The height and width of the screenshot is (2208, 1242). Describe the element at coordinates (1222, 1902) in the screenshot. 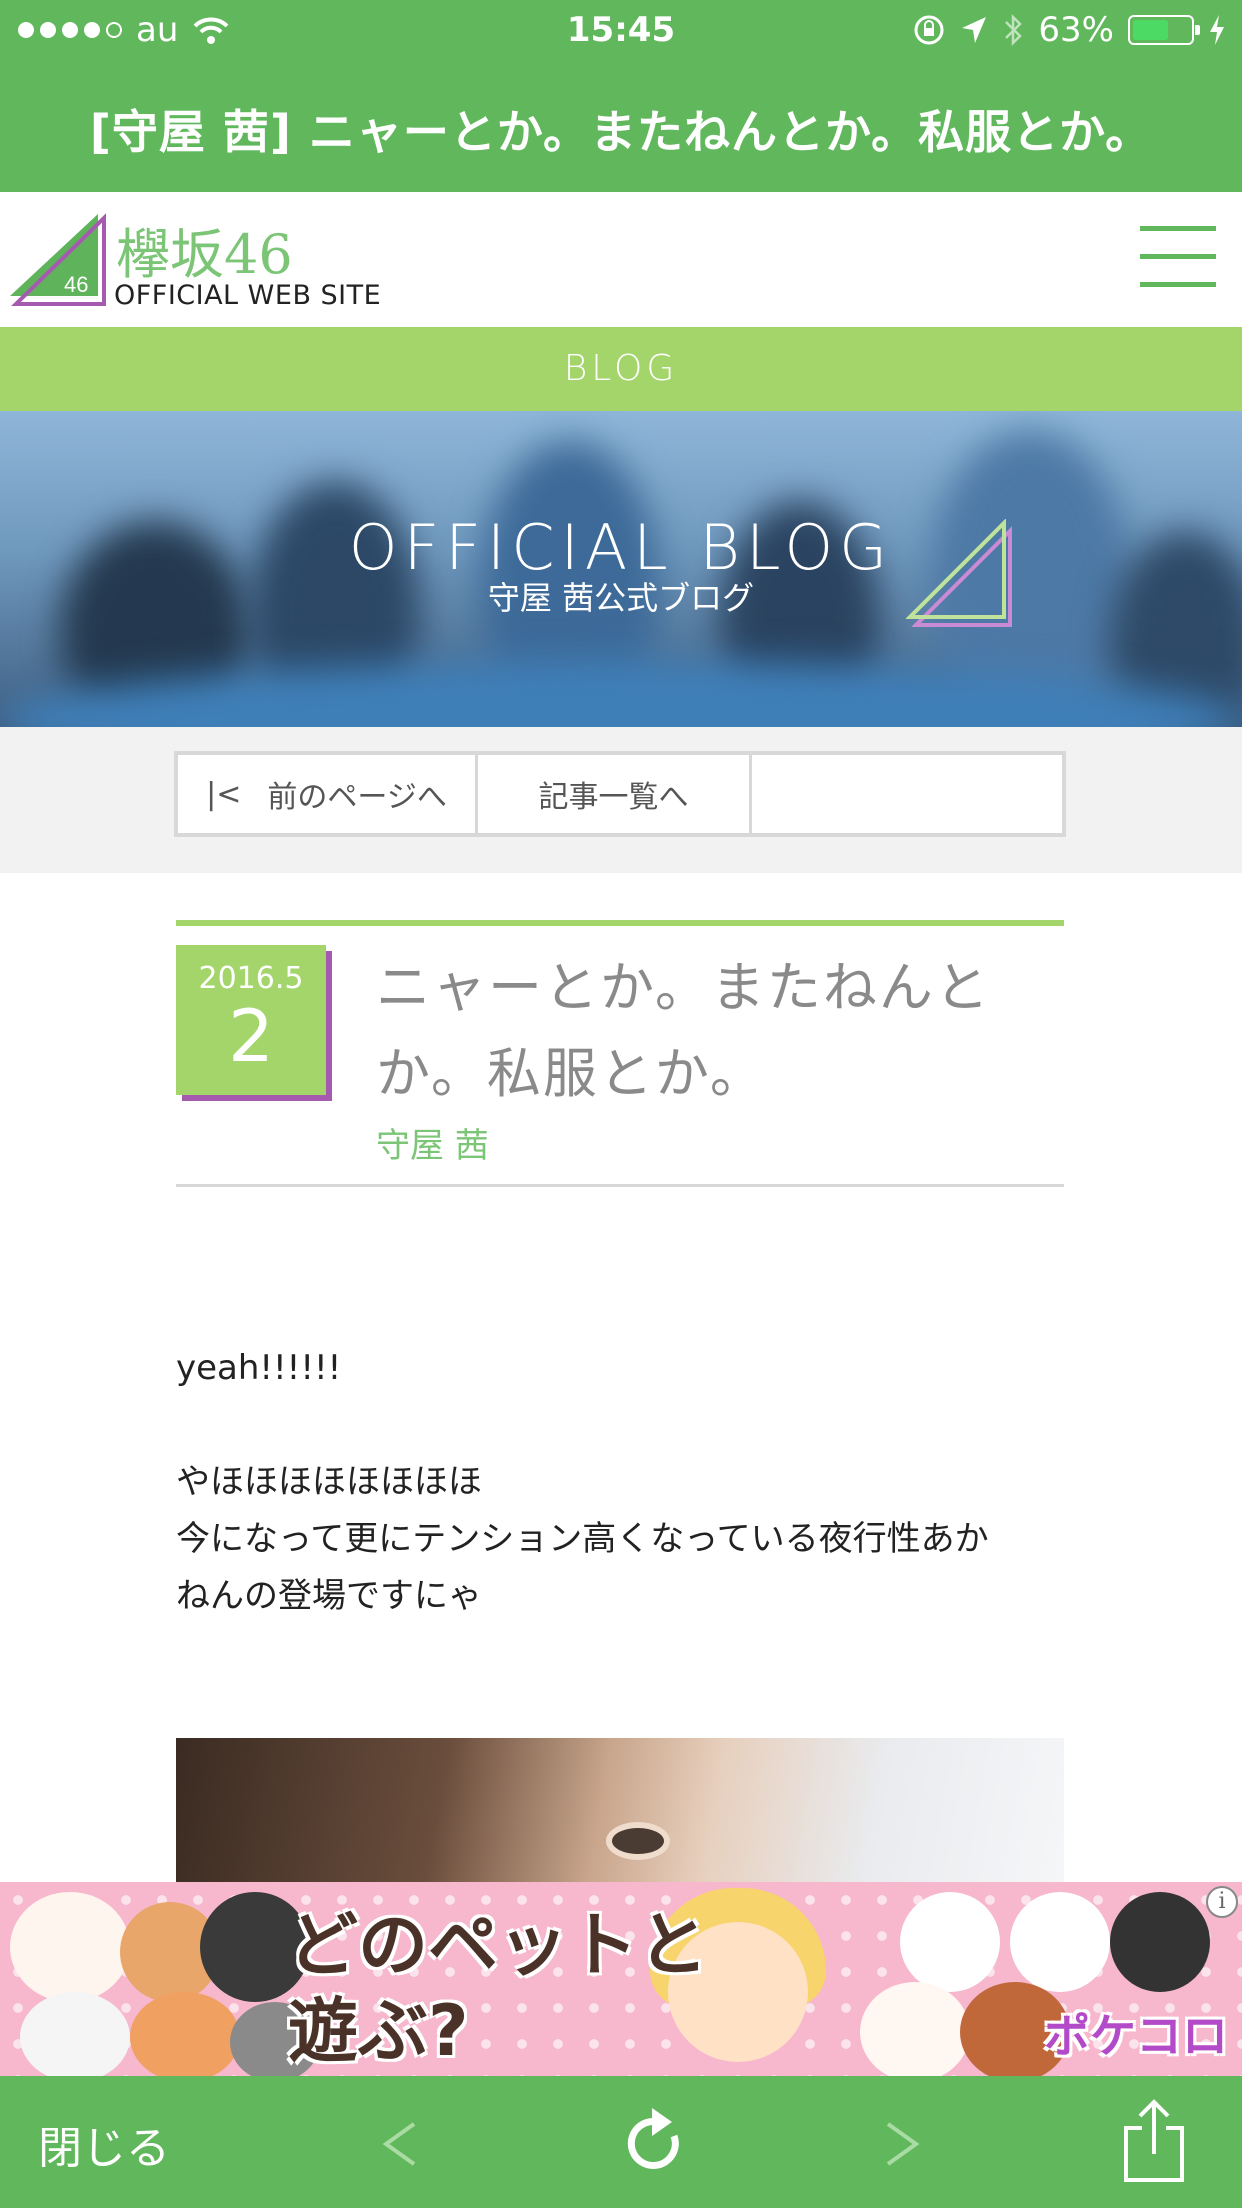

I see `ad-info-icon: i` at that location.